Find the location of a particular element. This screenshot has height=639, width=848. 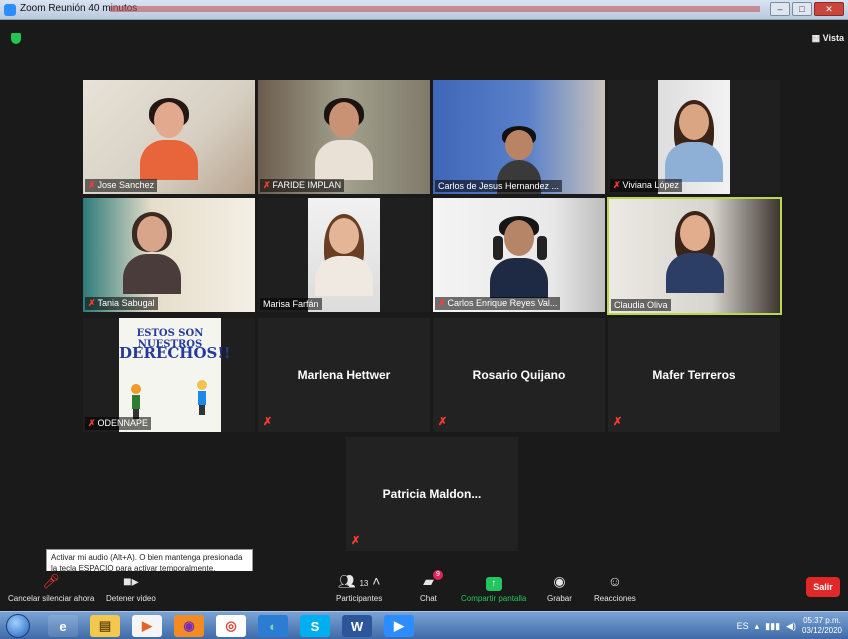

reactions-button: ☺ Reacciones is located at coordinates (615, 588).